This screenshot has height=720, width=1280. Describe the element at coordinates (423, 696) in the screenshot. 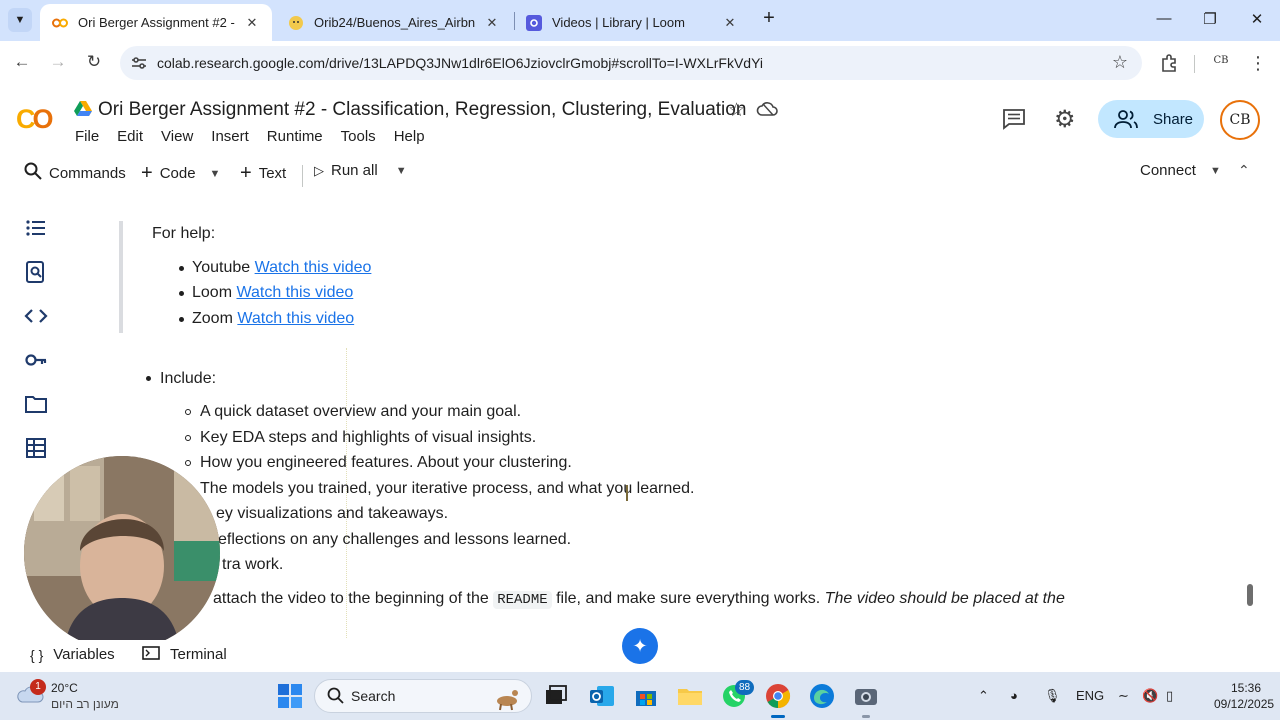

I see `taskbar-search: Search` at that location.